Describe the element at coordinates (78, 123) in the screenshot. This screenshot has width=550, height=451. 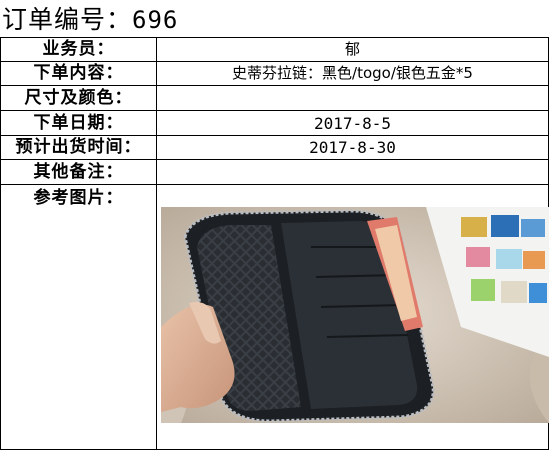
I see `order-date-label: 下单日期：` at that location.